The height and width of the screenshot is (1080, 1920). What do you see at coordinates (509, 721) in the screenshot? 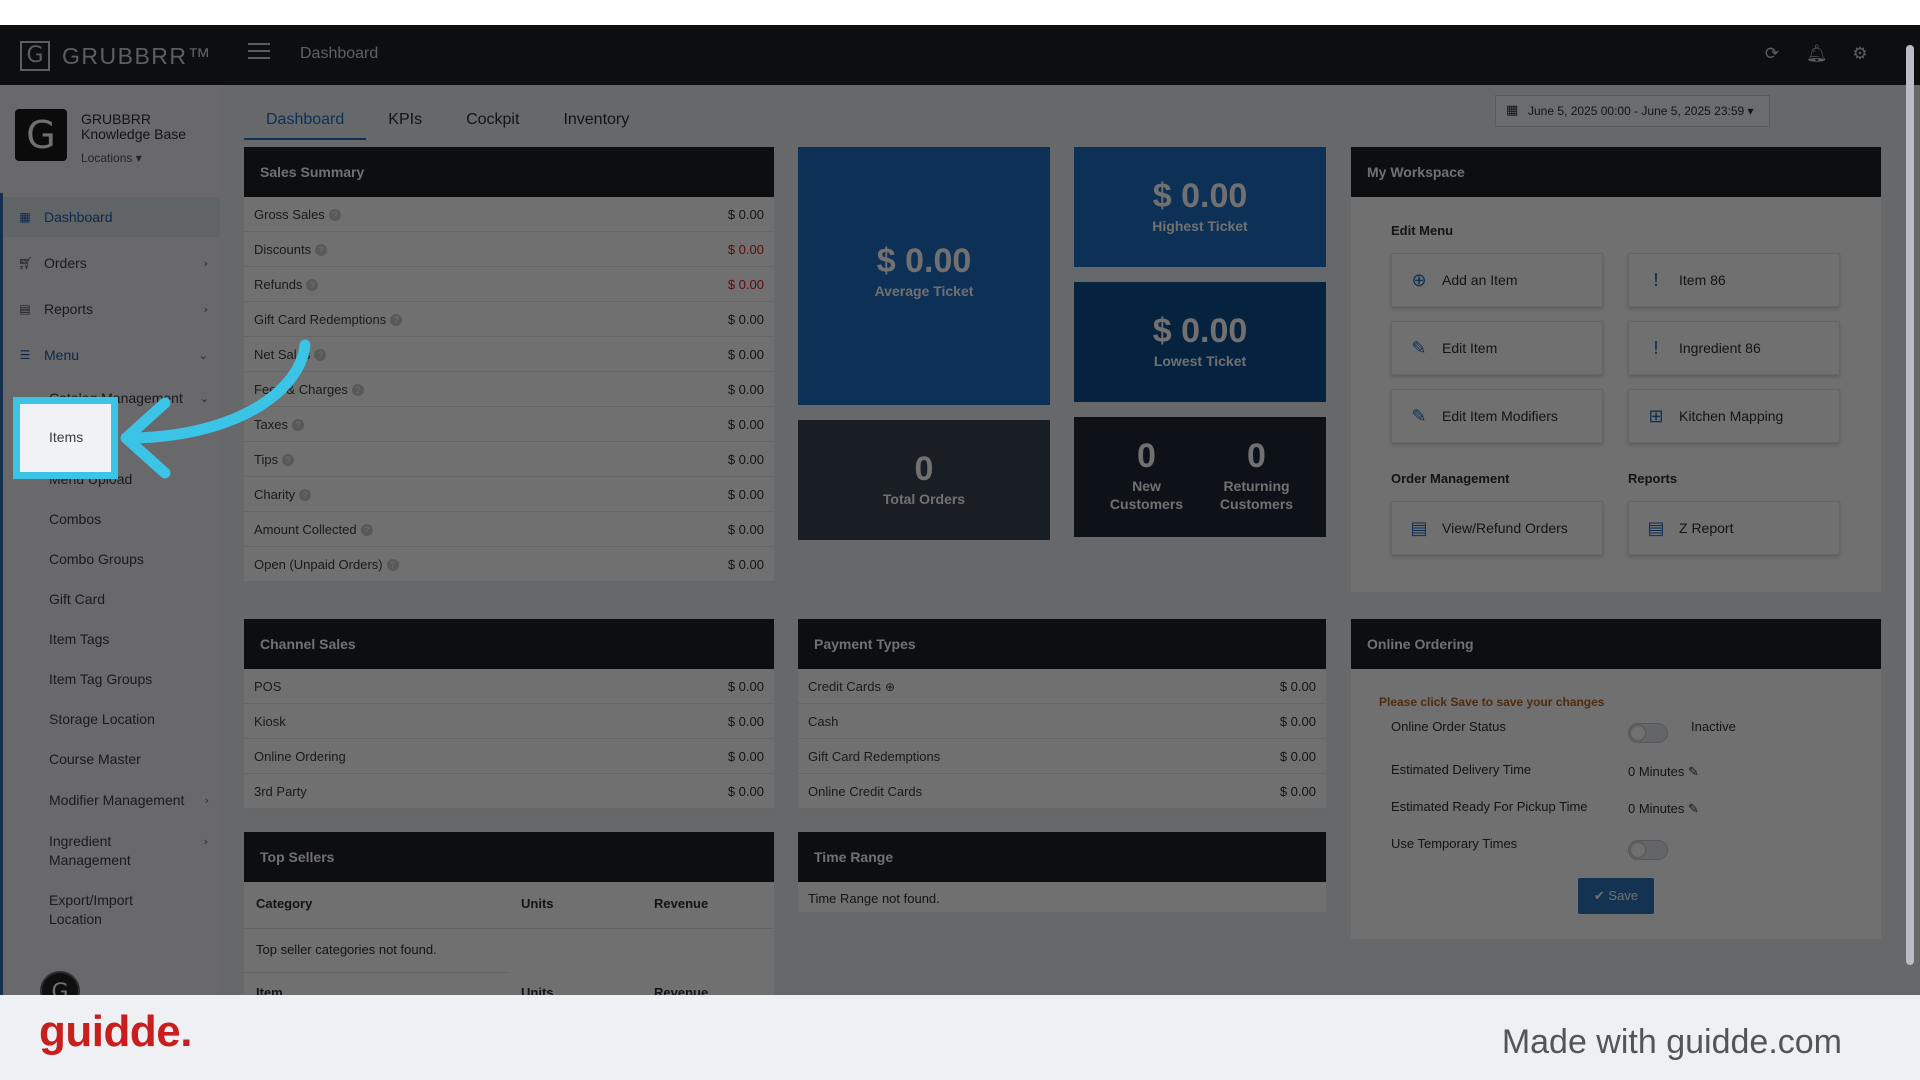
I see `summary-row: Kiosk $ 0.00` at bounding box center [509, 721].